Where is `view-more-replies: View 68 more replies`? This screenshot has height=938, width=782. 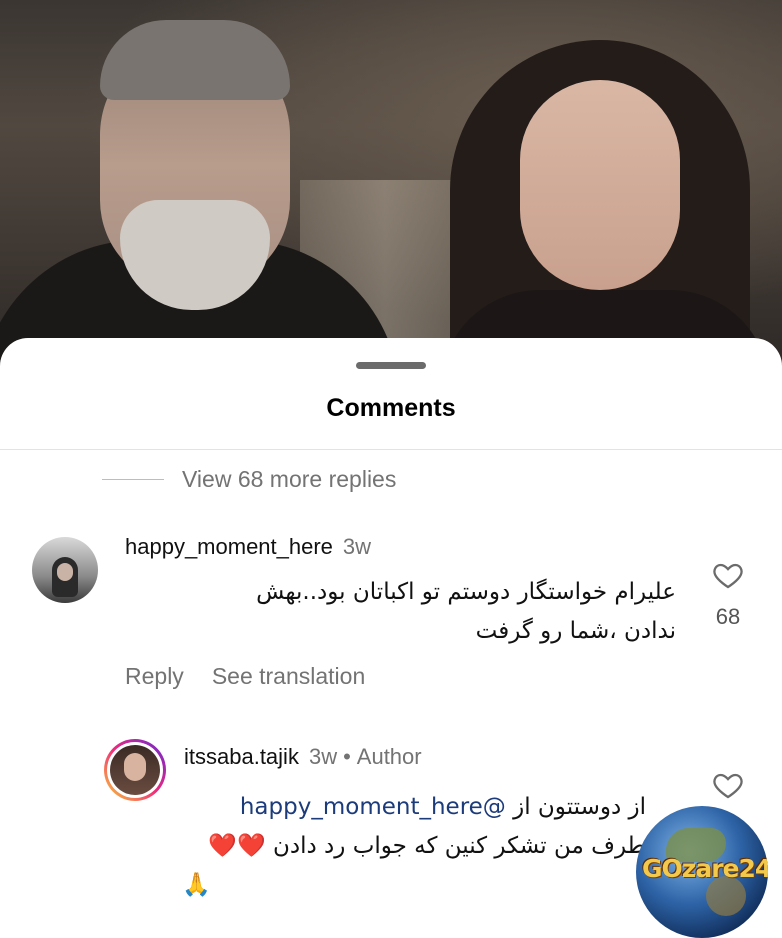 view-more-replies: View 68 more replies is located at coordinates (249, 479).